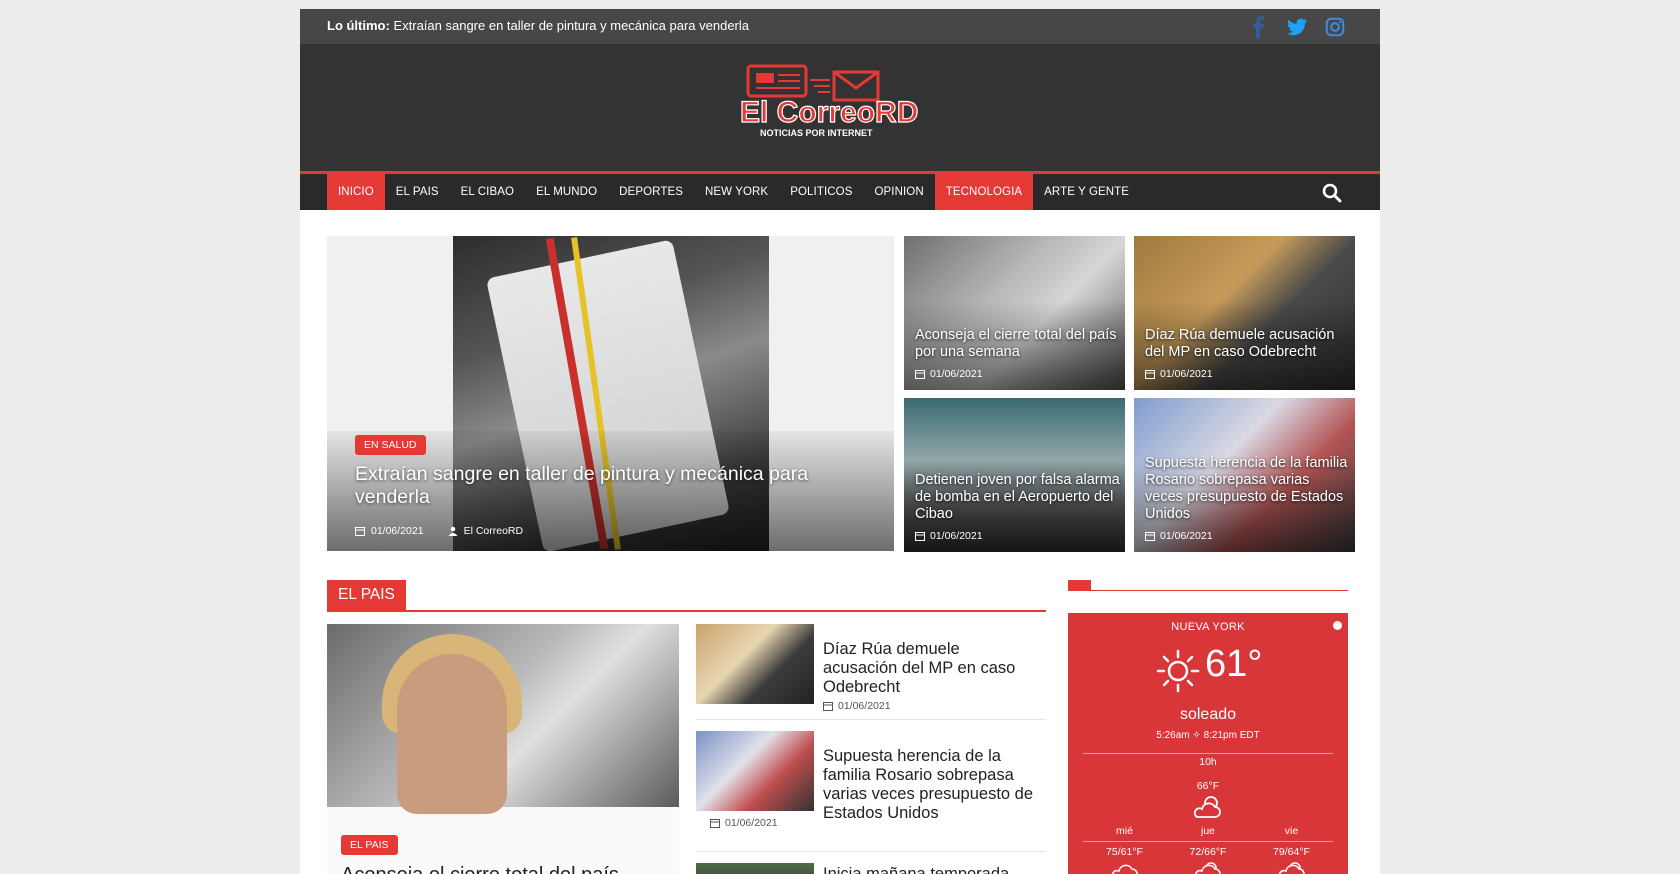 Image resolution: width=1680 pixels, height=874 pixels. Describe the element at coordinates (930, 869) in the screenshot. I see `list-item-title: Inicia mañana temporada` at that location.